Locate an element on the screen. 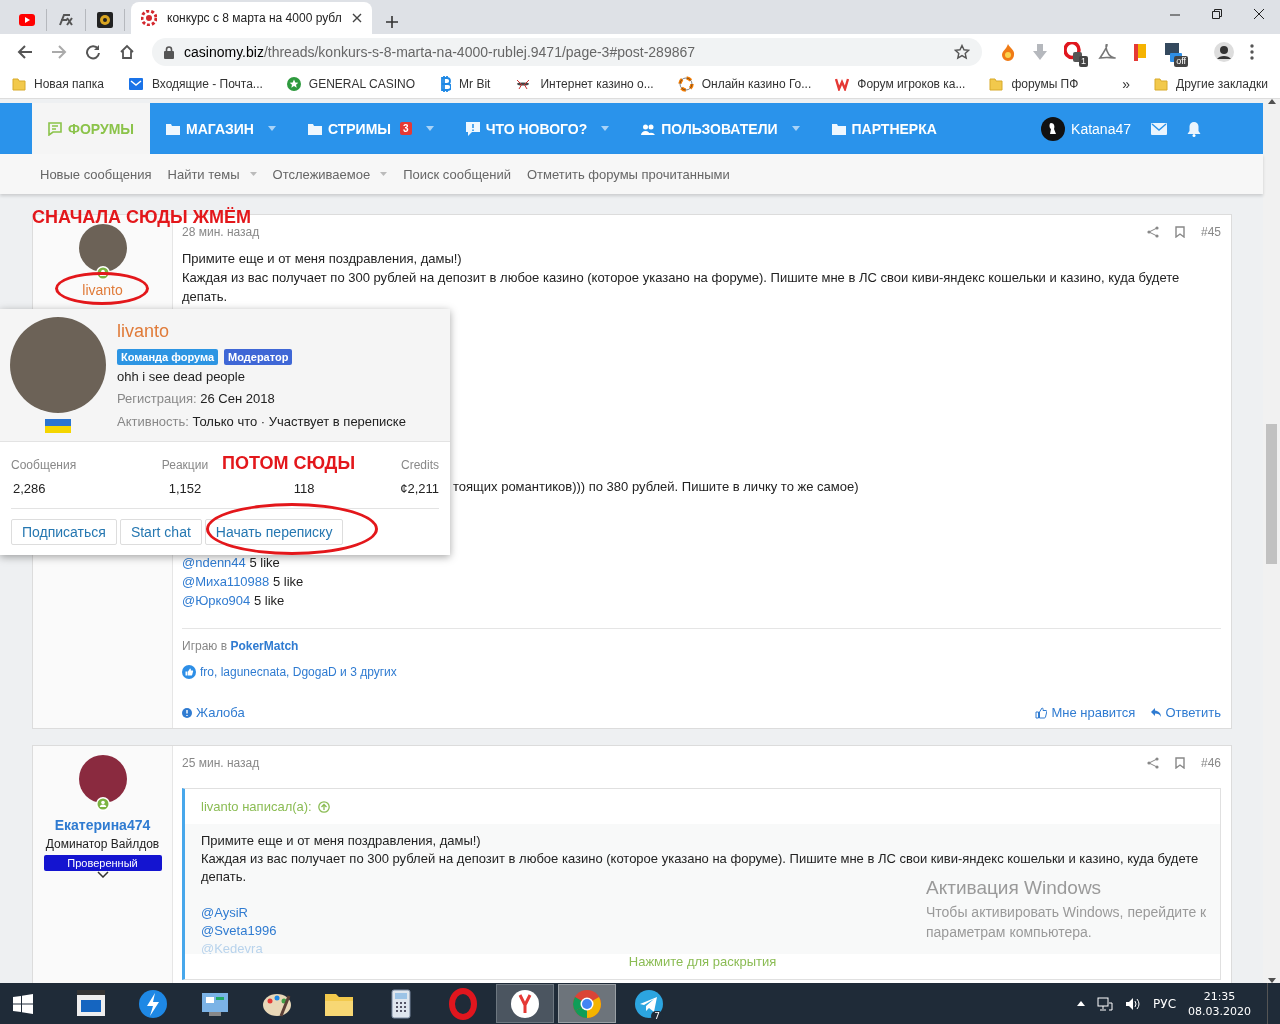 The width and height of the screenshot is (1280, 1024). address-bar: casinomy.biz/threads/konkurs-s-8-marta-na-4000-rublej.9471/page-3#post-289867 is located at coordinates (567, 52).